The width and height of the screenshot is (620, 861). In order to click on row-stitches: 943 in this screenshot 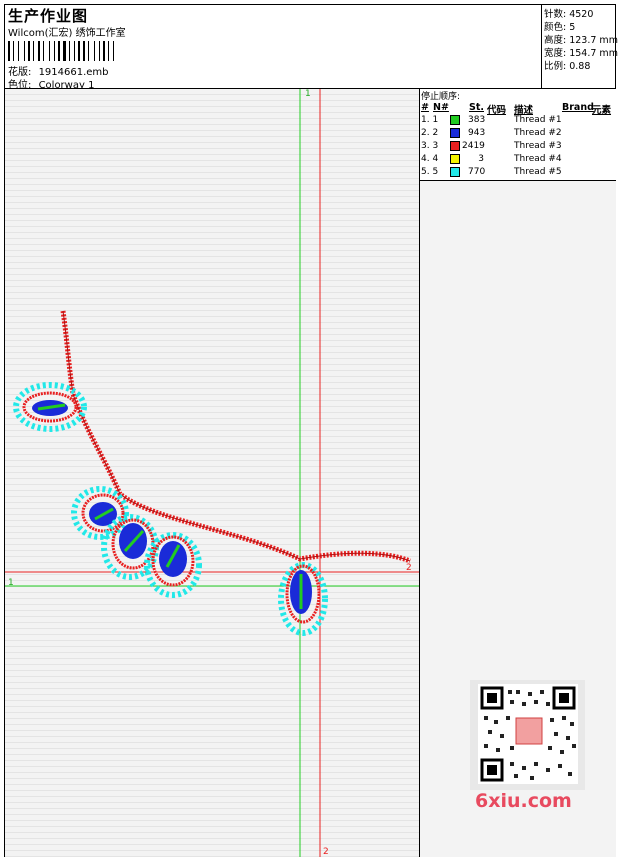, I will do `click(477, 133)`.